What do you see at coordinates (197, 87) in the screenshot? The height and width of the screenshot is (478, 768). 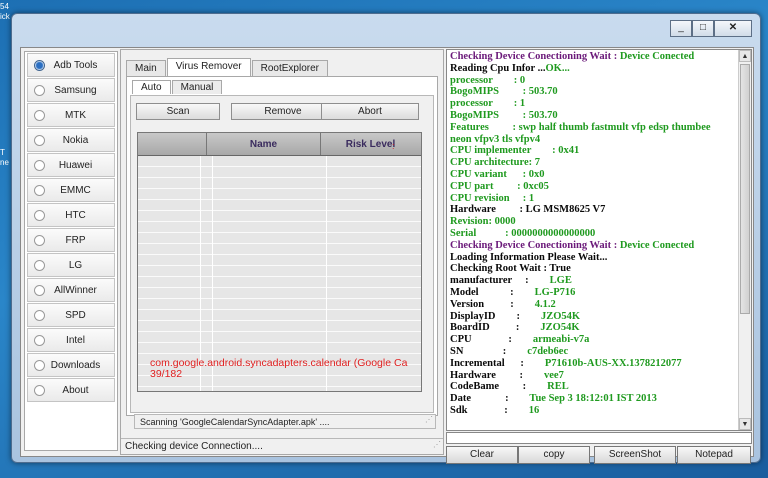 I see `tab-manual: Manual` at bounding box center [197, 87].